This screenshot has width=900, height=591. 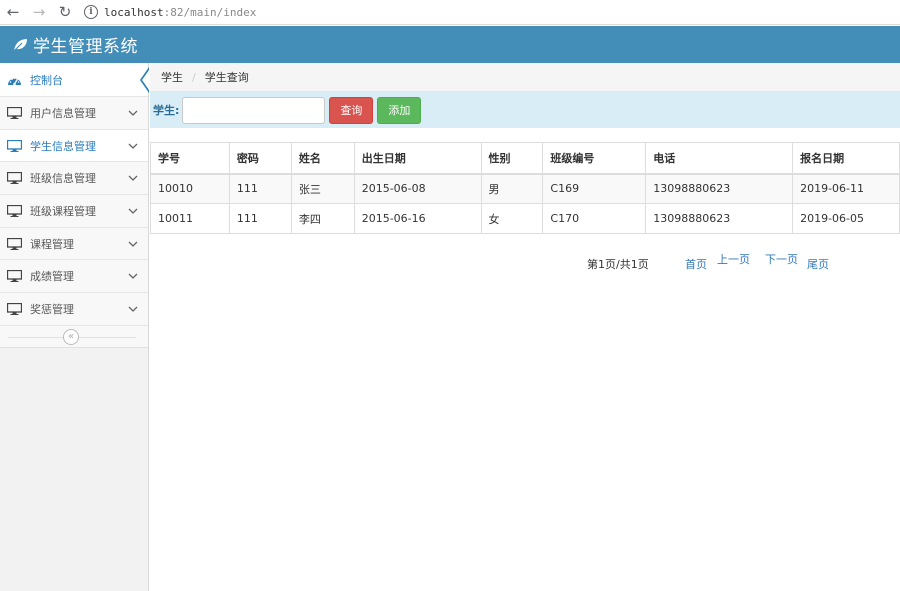 I want to click on sidebar-item-label: 成绩管理, so click(x=52, y=277).